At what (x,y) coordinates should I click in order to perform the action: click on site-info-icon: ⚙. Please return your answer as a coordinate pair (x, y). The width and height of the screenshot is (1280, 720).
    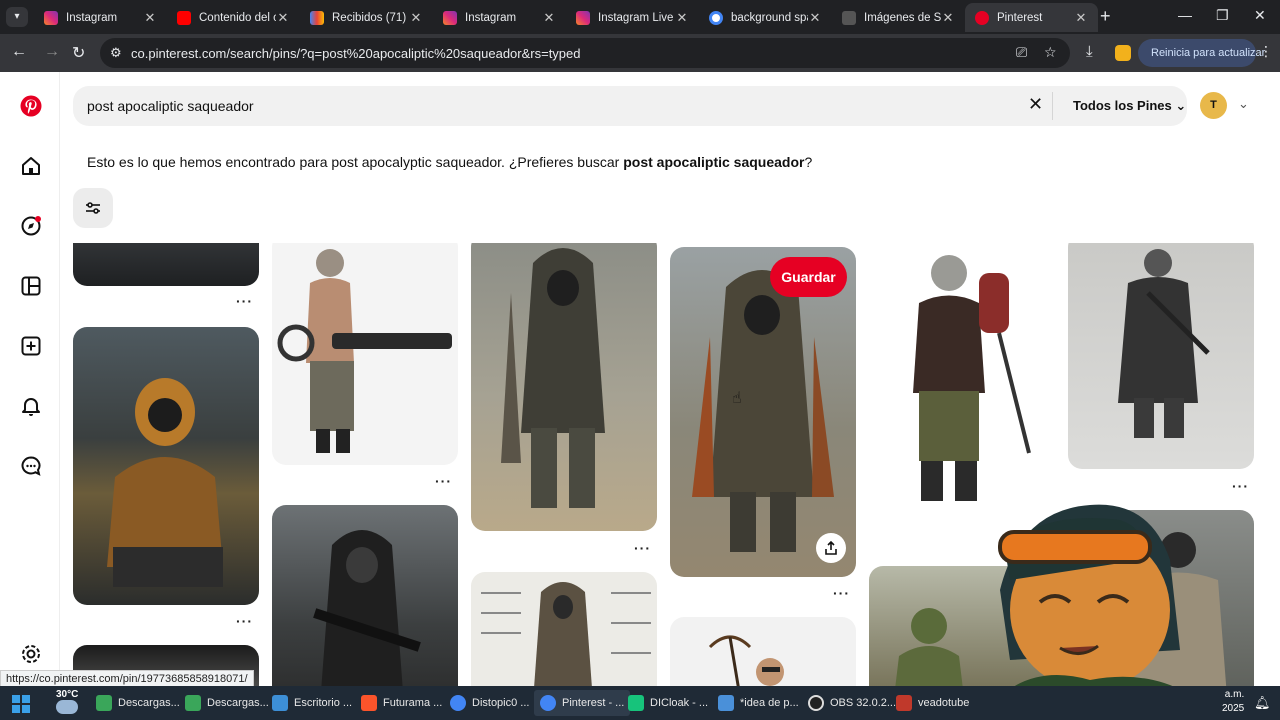
    Looking at the image, I should click on (116, 53).